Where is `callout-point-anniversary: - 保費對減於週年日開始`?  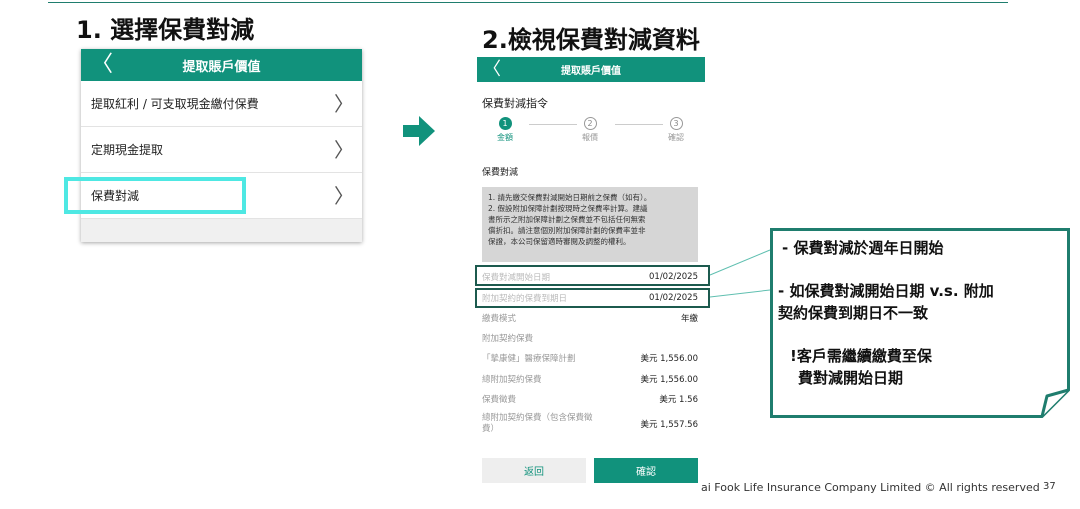 callout-point-anniversary: - 保費對減於週年日開始 is located at coordinates (863, 248).